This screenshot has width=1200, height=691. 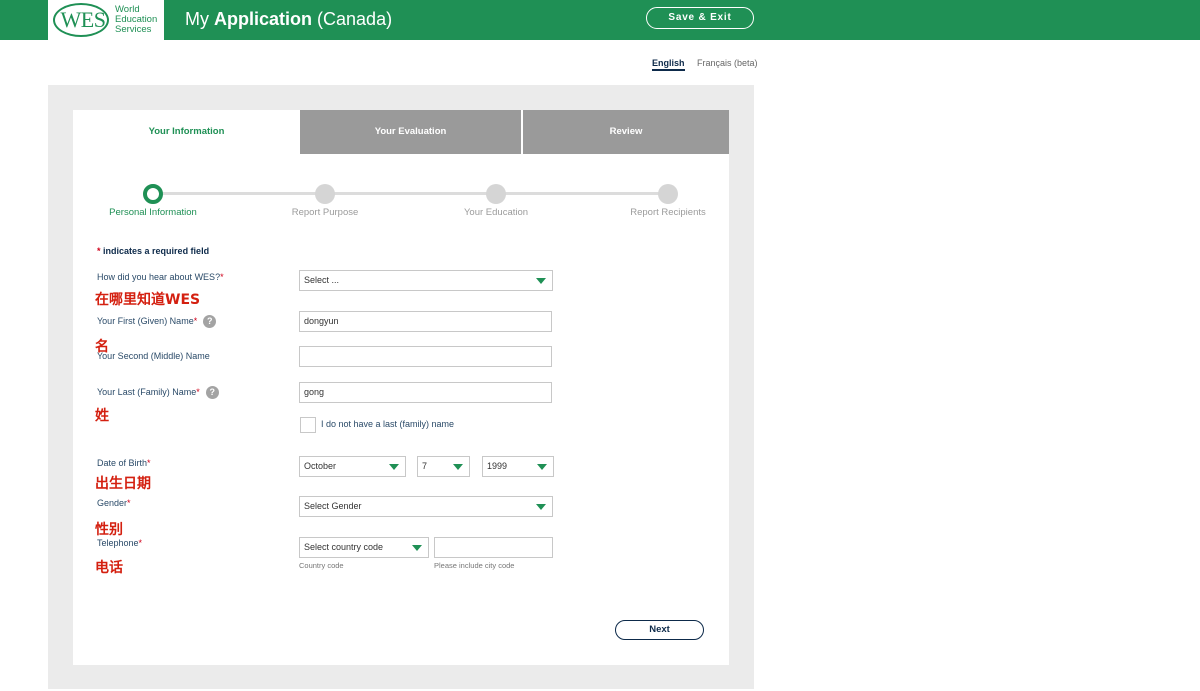 What do you see at coordinates (321, 565) in the screenshot?
I see `country-code-hint: Country code` at bounding box center [321, 565].